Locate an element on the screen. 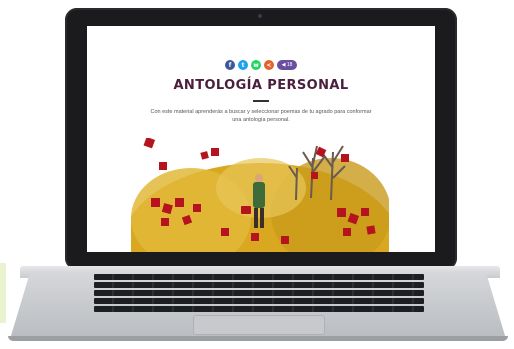  twitter-icon: t is located at coordinates (243, 65).